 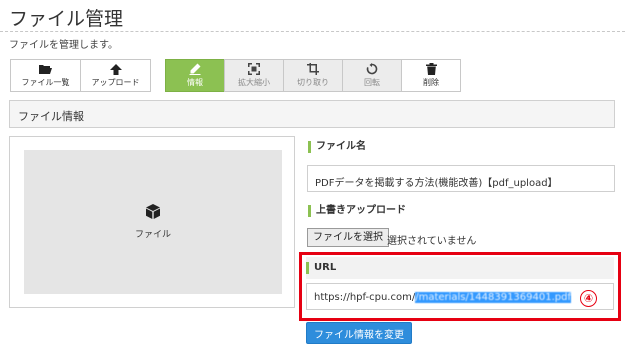 What do you see at coordinates (461, 178) in the screenshot?
I see `filename-input: PDFデータを掲載する方法(機能改善)【pdf_upload】` at bounding box center [461, 178].